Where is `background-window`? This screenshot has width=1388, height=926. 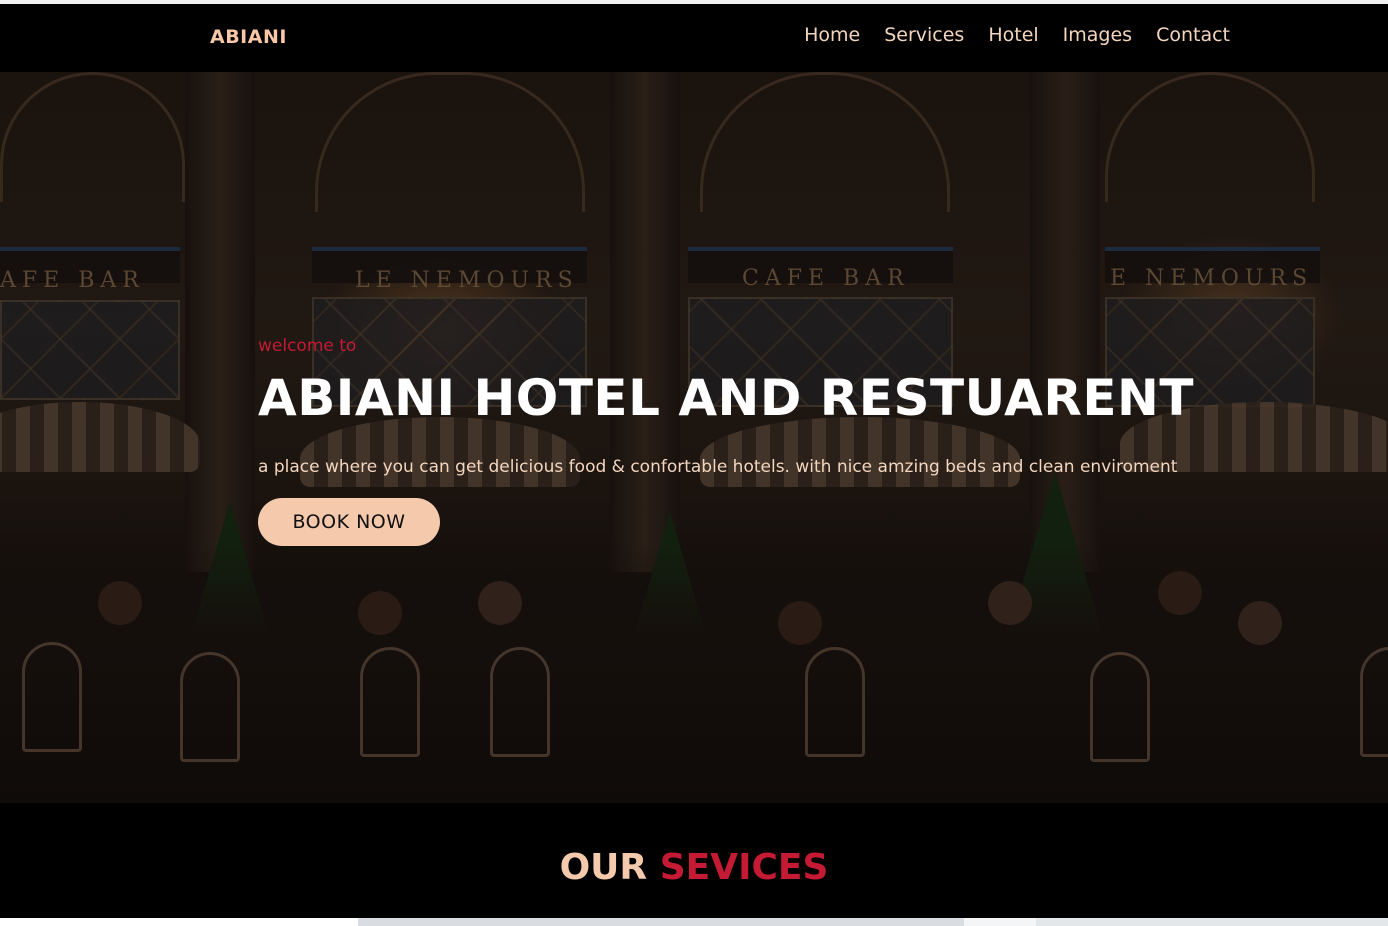 background-window is located at coordinates (90, 350).